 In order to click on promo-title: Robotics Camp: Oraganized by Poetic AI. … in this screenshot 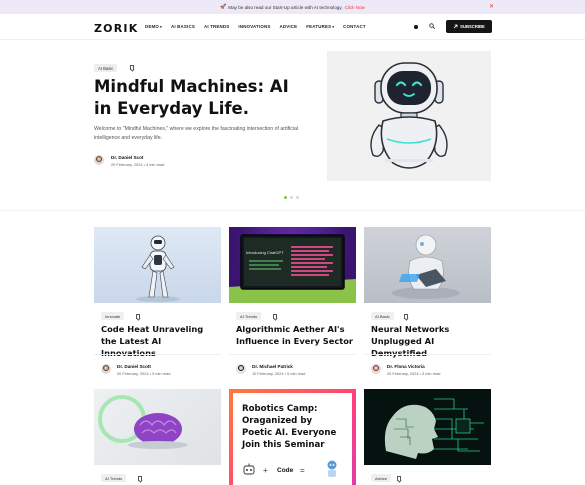, I will do `click(292, 427)`.